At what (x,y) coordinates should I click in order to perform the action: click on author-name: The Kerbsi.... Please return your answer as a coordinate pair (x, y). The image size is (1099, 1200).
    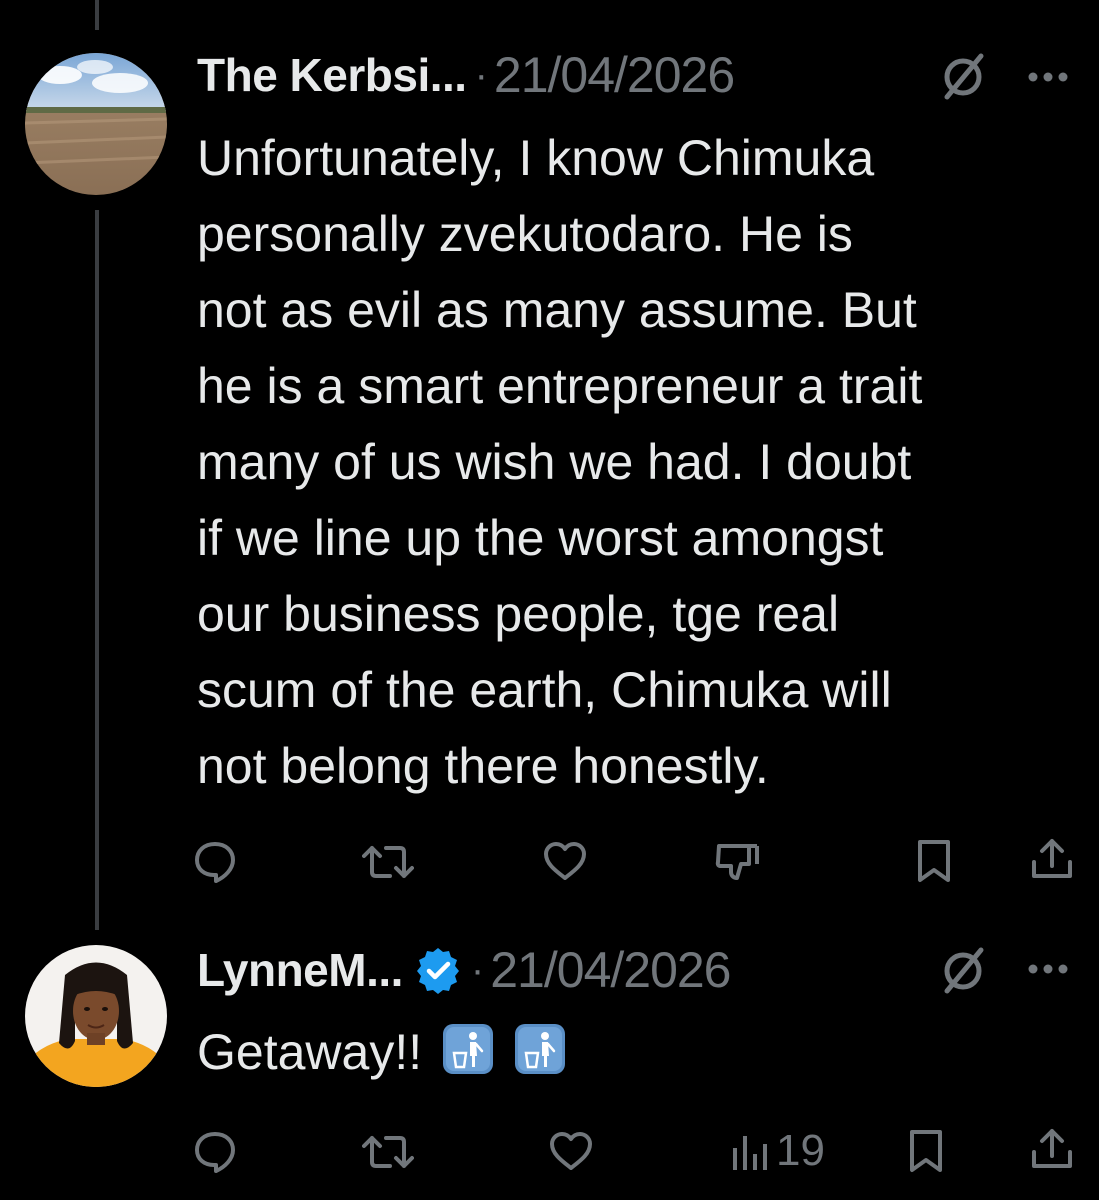
    Looking at the image, I should click on (332, 75).